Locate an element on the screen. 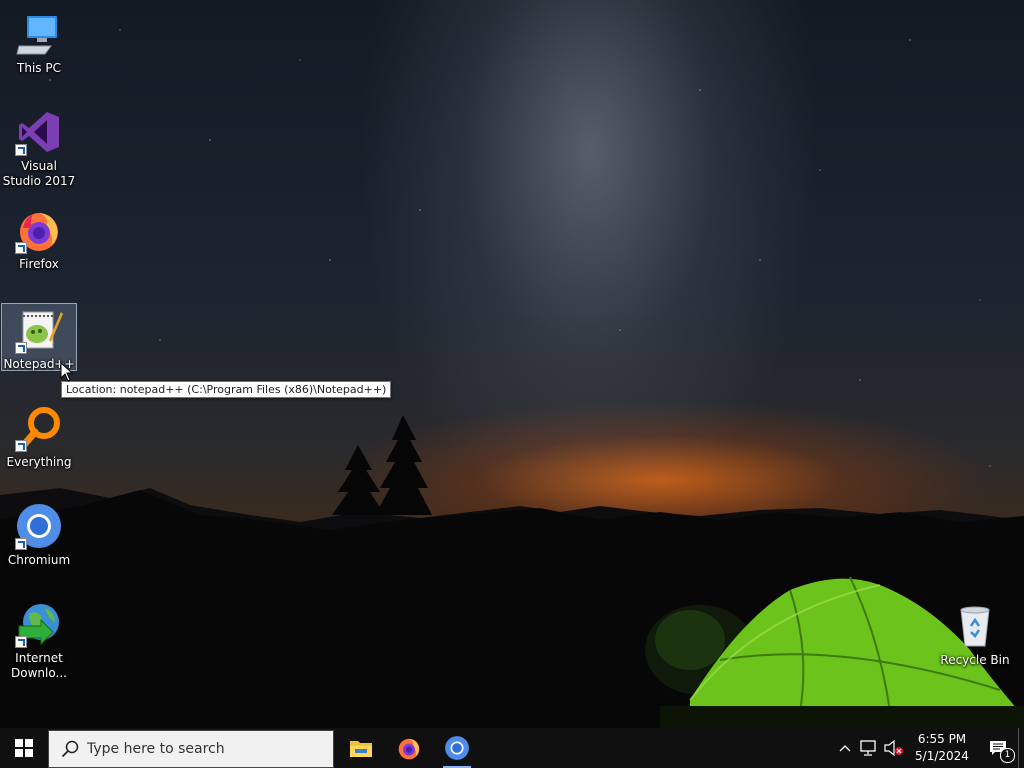  desktop-icon-label: Firefox is located at coordinates (39, 264).